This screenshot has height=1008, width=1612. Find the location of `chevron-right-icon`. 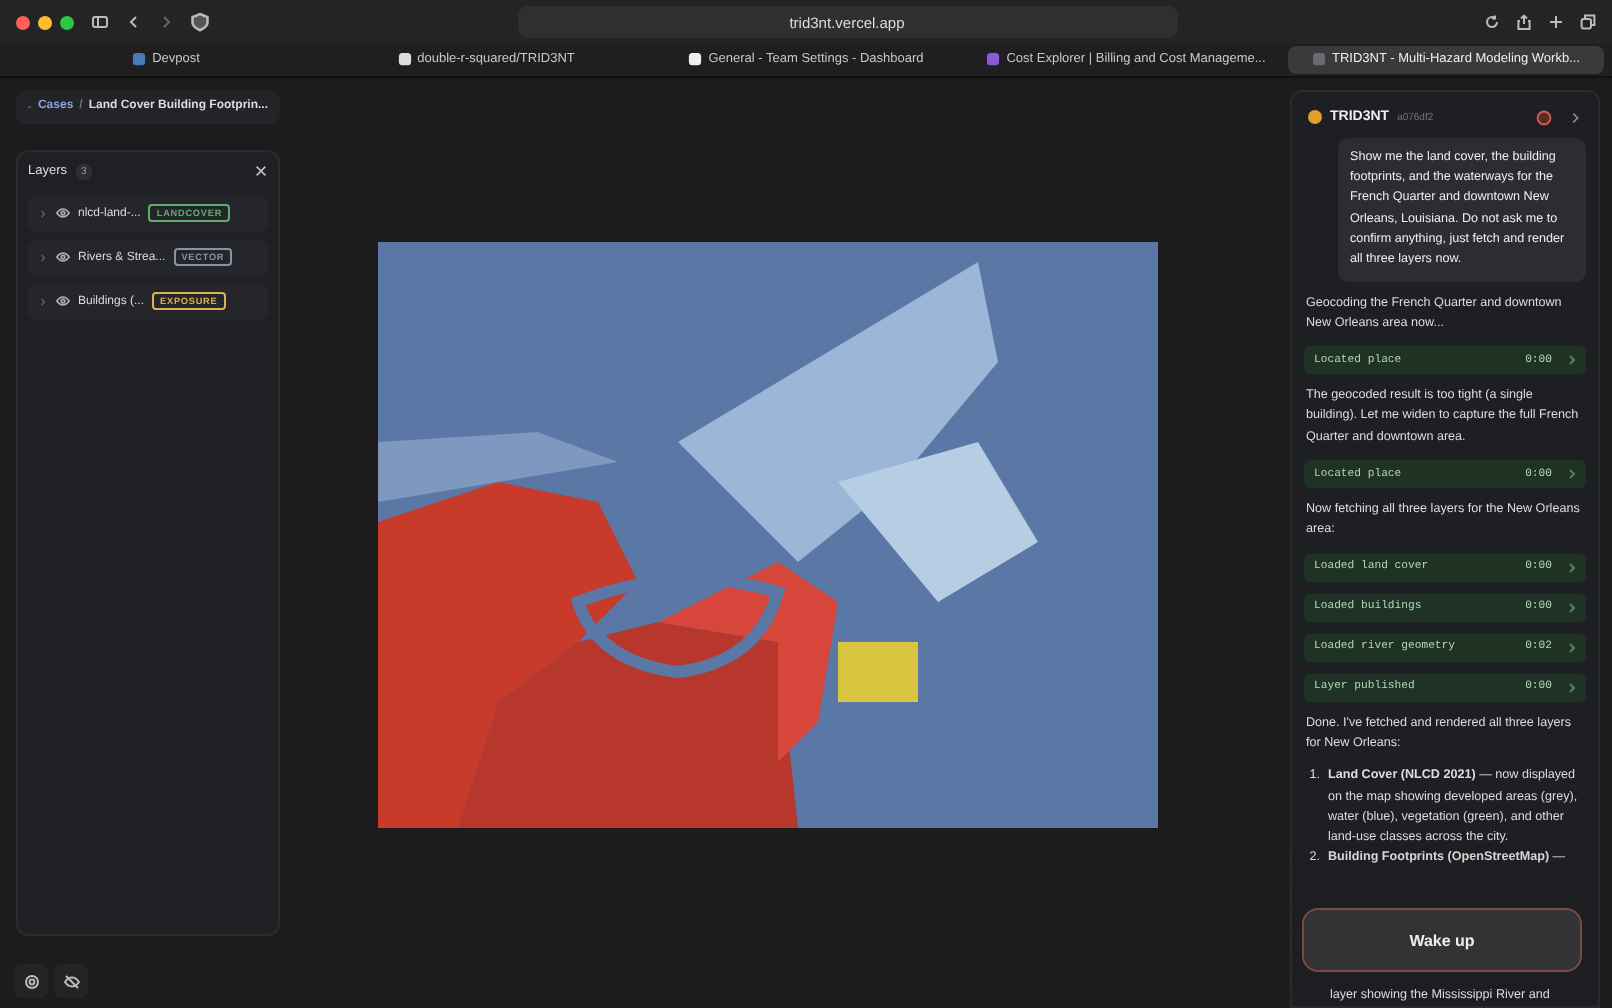

chevron-right-icon is located at coordinates (1575, 117).